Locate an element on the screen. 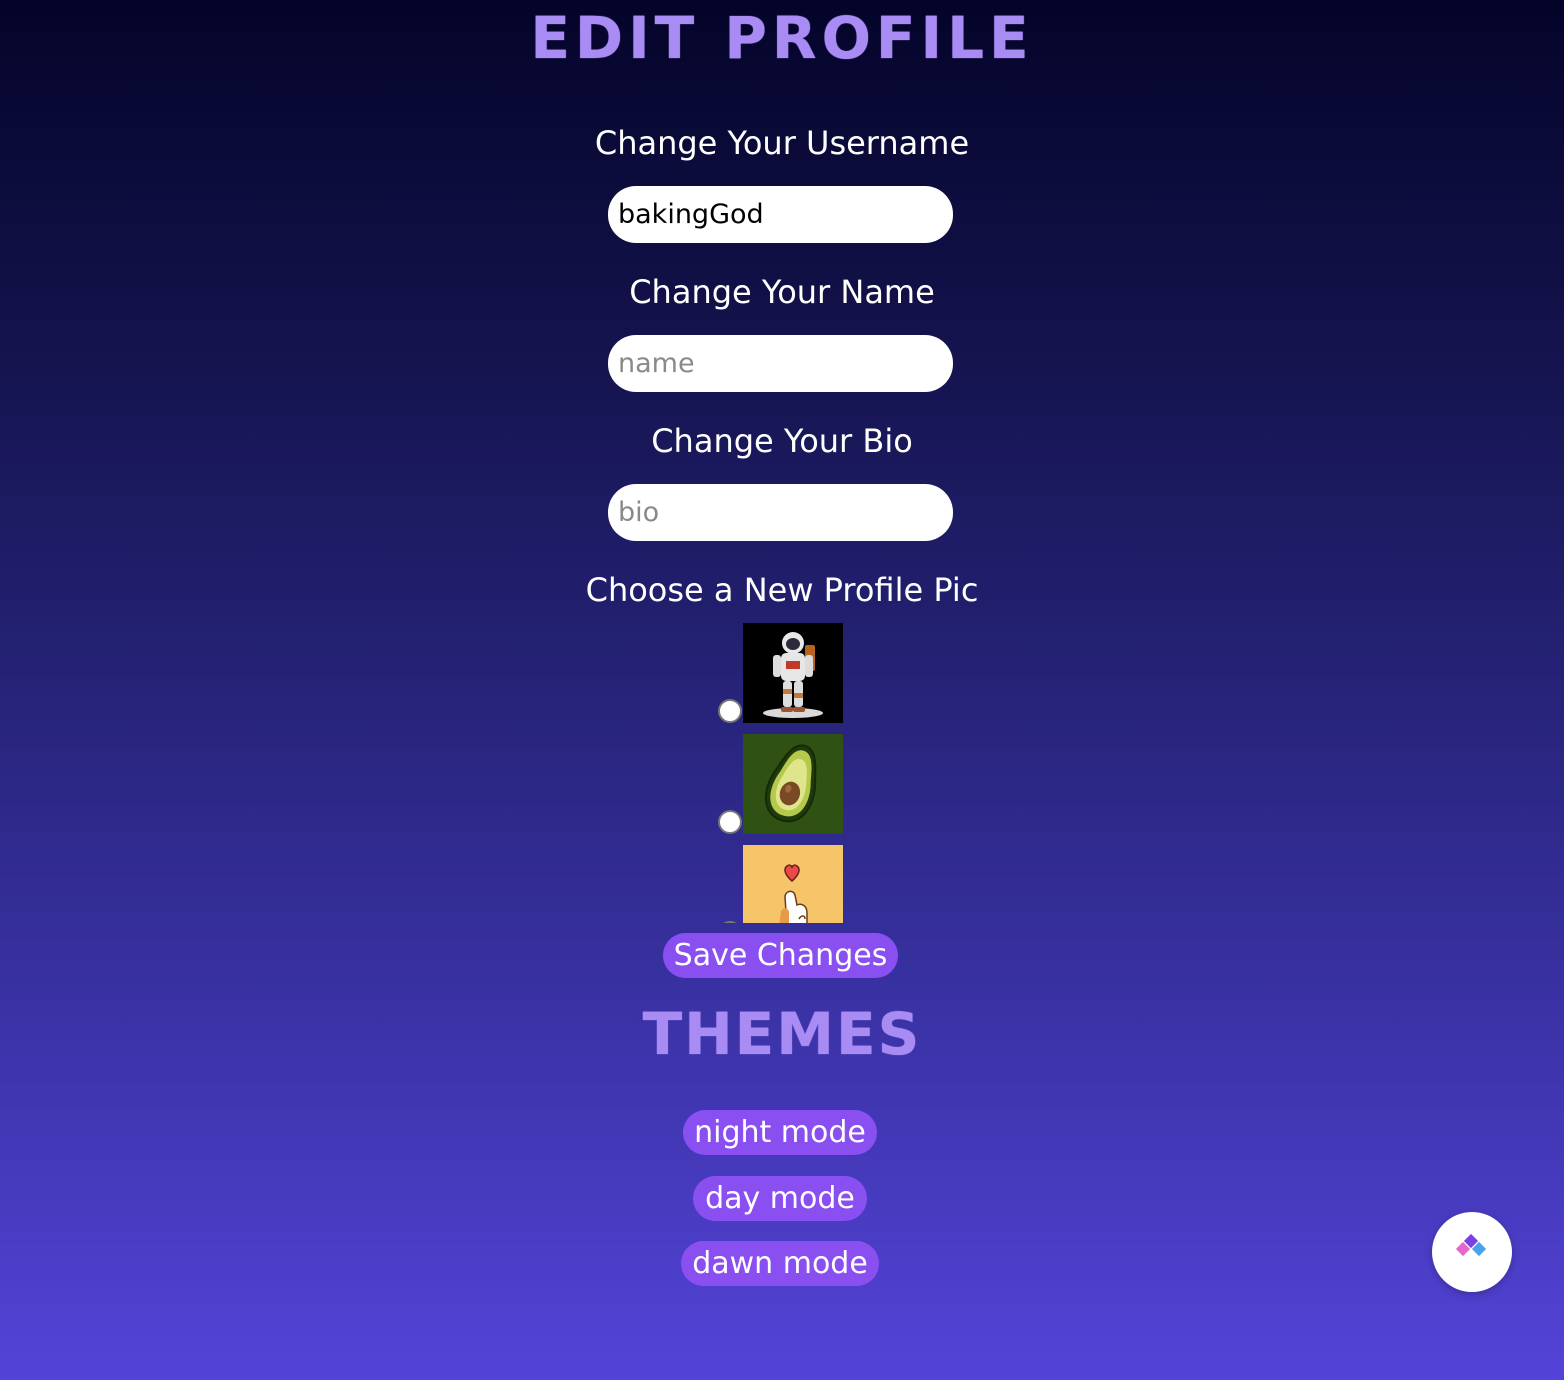  theme-dawn-mode-button: dawn mode is located at coordinates (780, 1263).